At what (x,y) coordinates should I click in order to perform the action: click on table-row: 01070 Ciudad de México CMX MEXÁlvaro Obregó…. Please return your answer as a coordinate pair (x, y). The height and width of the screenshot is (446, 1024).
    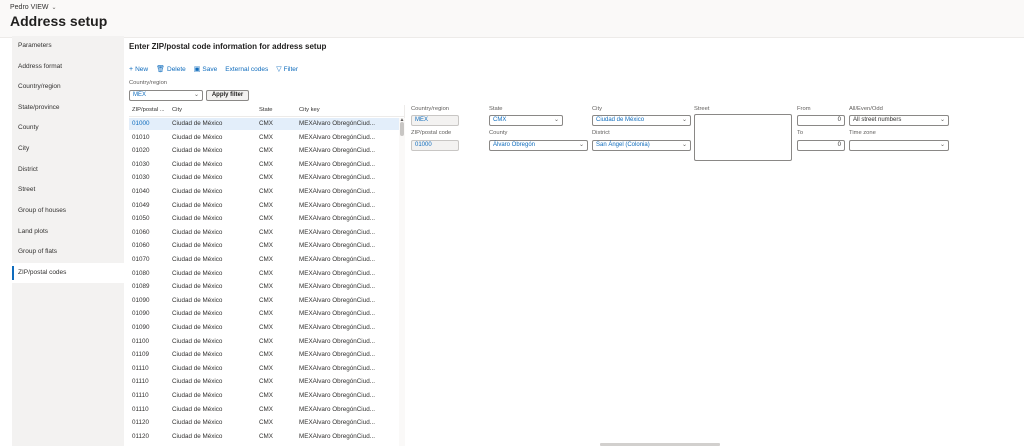
    Looking at the image, I should click on (264, 260).